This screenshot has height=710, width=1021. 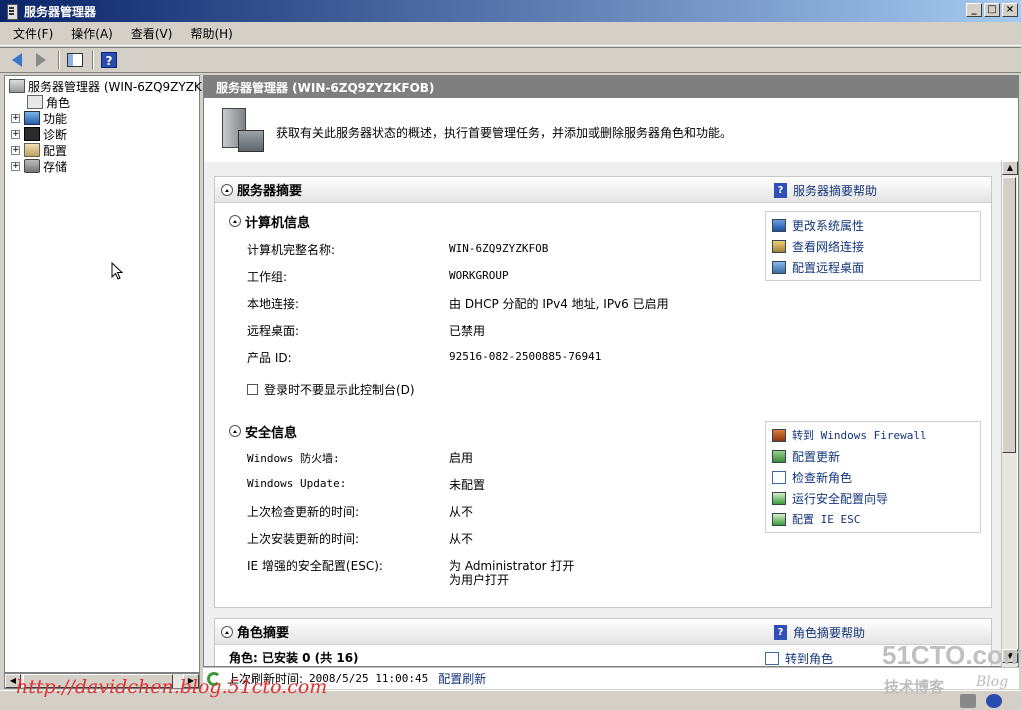 What do you see at coordinates (32, 118) in the screenshot?
I see `features-icon` at bounding box center [32, 118].